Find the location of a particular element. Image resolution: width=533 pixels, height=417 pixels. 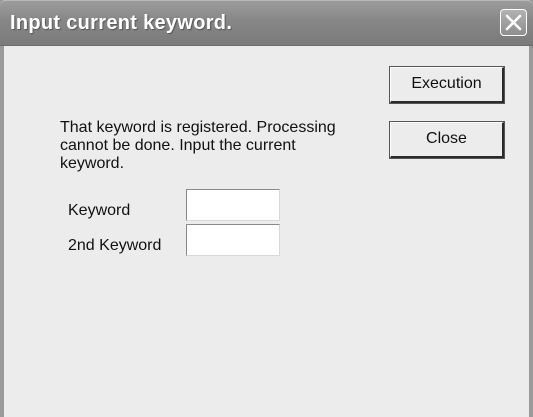

title-bar: Input current keyword. is located at coordinates (266, 23).